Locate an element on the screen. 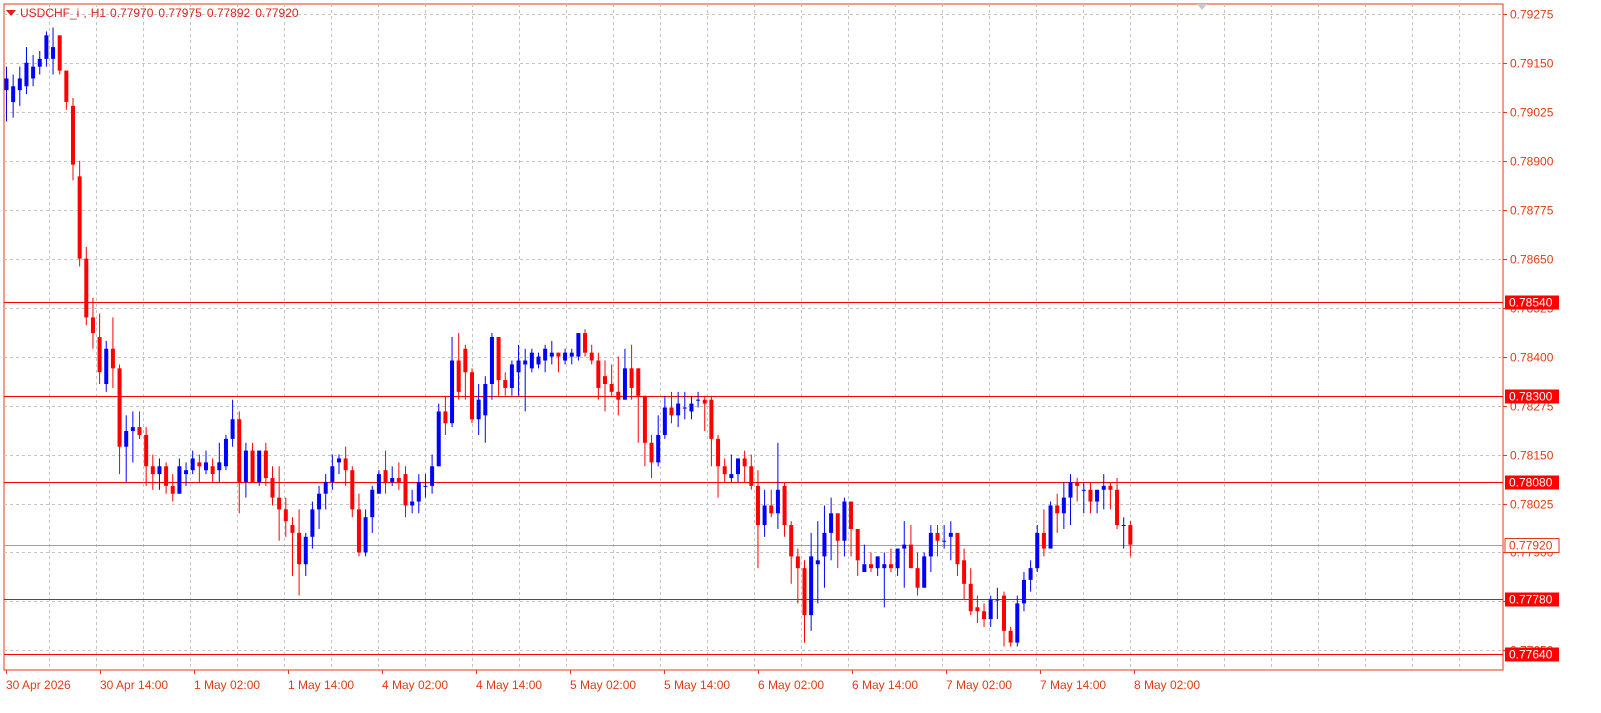 Image resolution: width=1601 pixels, height=713 pixels. collapse-triangle-icon is located at coordinates (11, 13).